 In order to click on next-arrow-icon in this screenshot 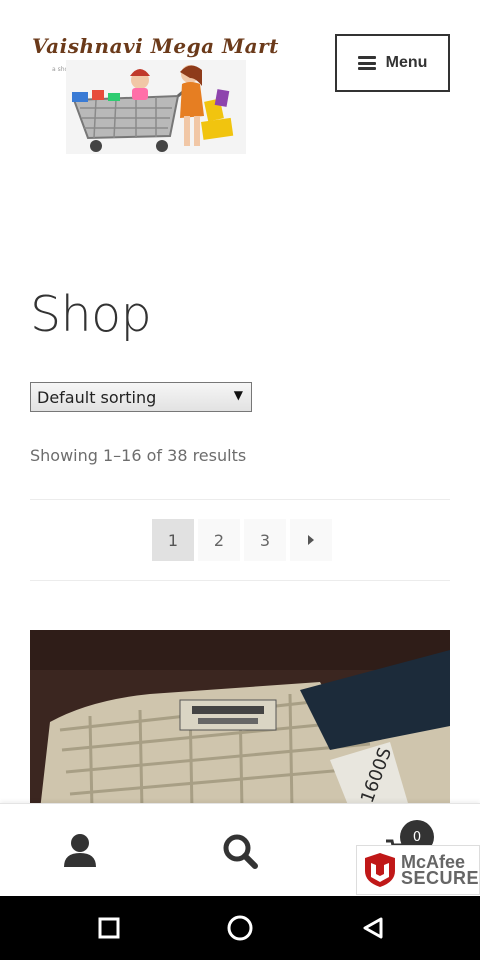, I will do `click(311, 540)`.